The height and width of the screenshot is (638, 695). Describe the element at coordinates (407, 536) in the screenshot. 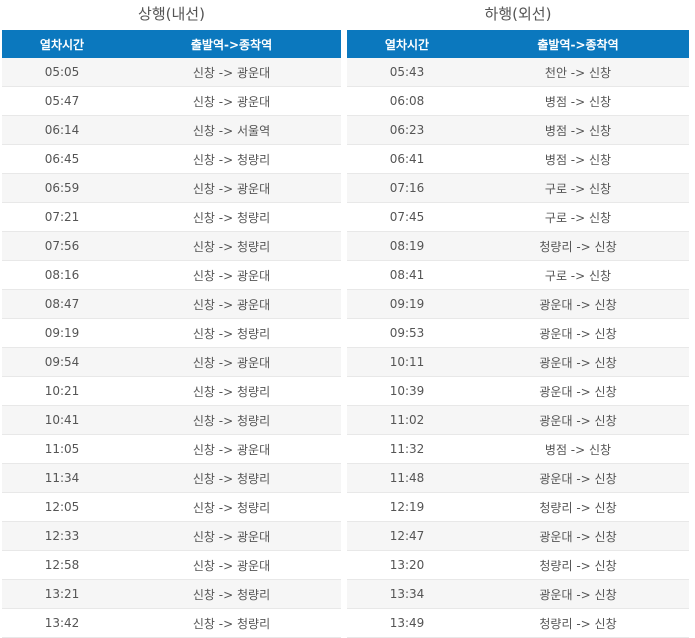

I see `train-time: 12:47` at that location.